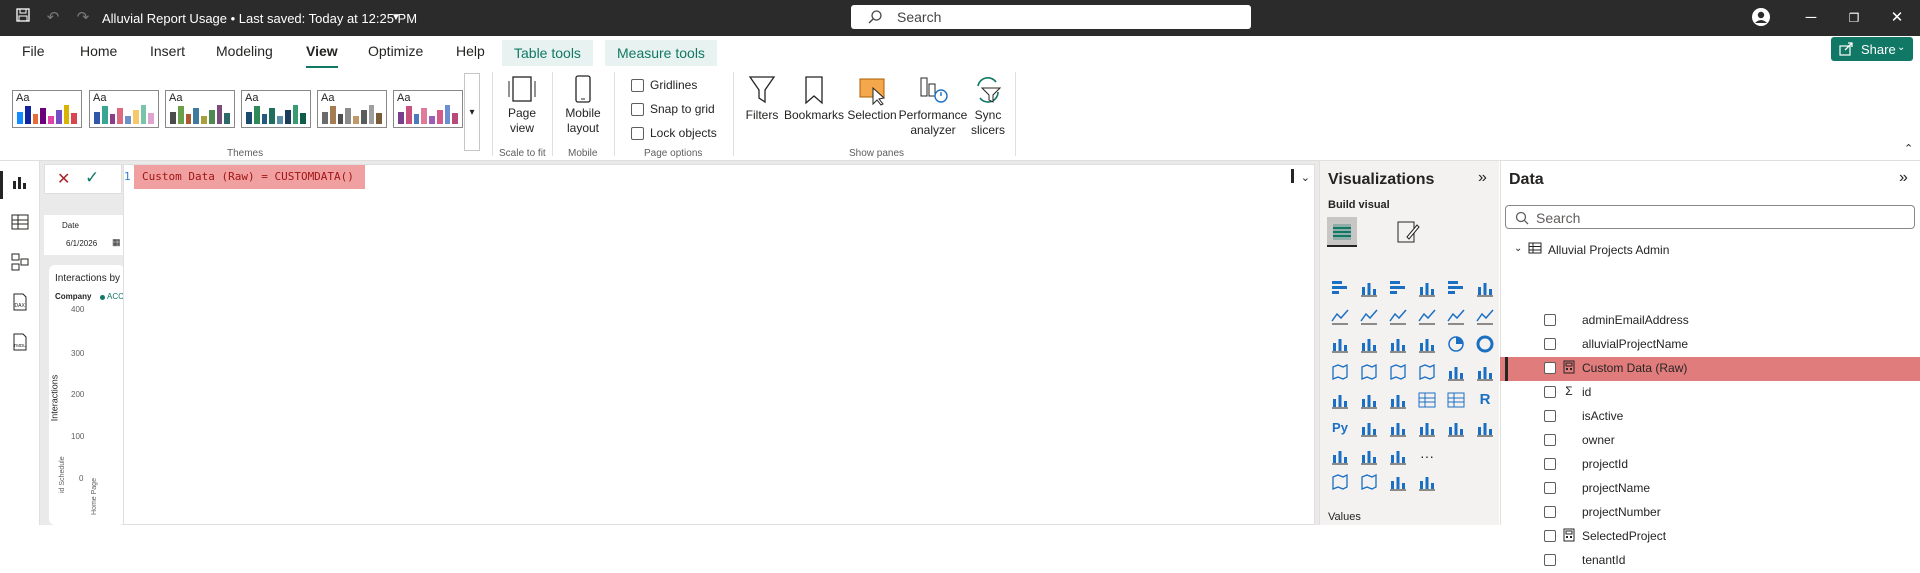 The width and height of the screenshot is (1920, 573). What do you see at coordinates (395, 55) in the screenshot?
I see `tab-optimize: Optimize` at bounding box center [395, 55].